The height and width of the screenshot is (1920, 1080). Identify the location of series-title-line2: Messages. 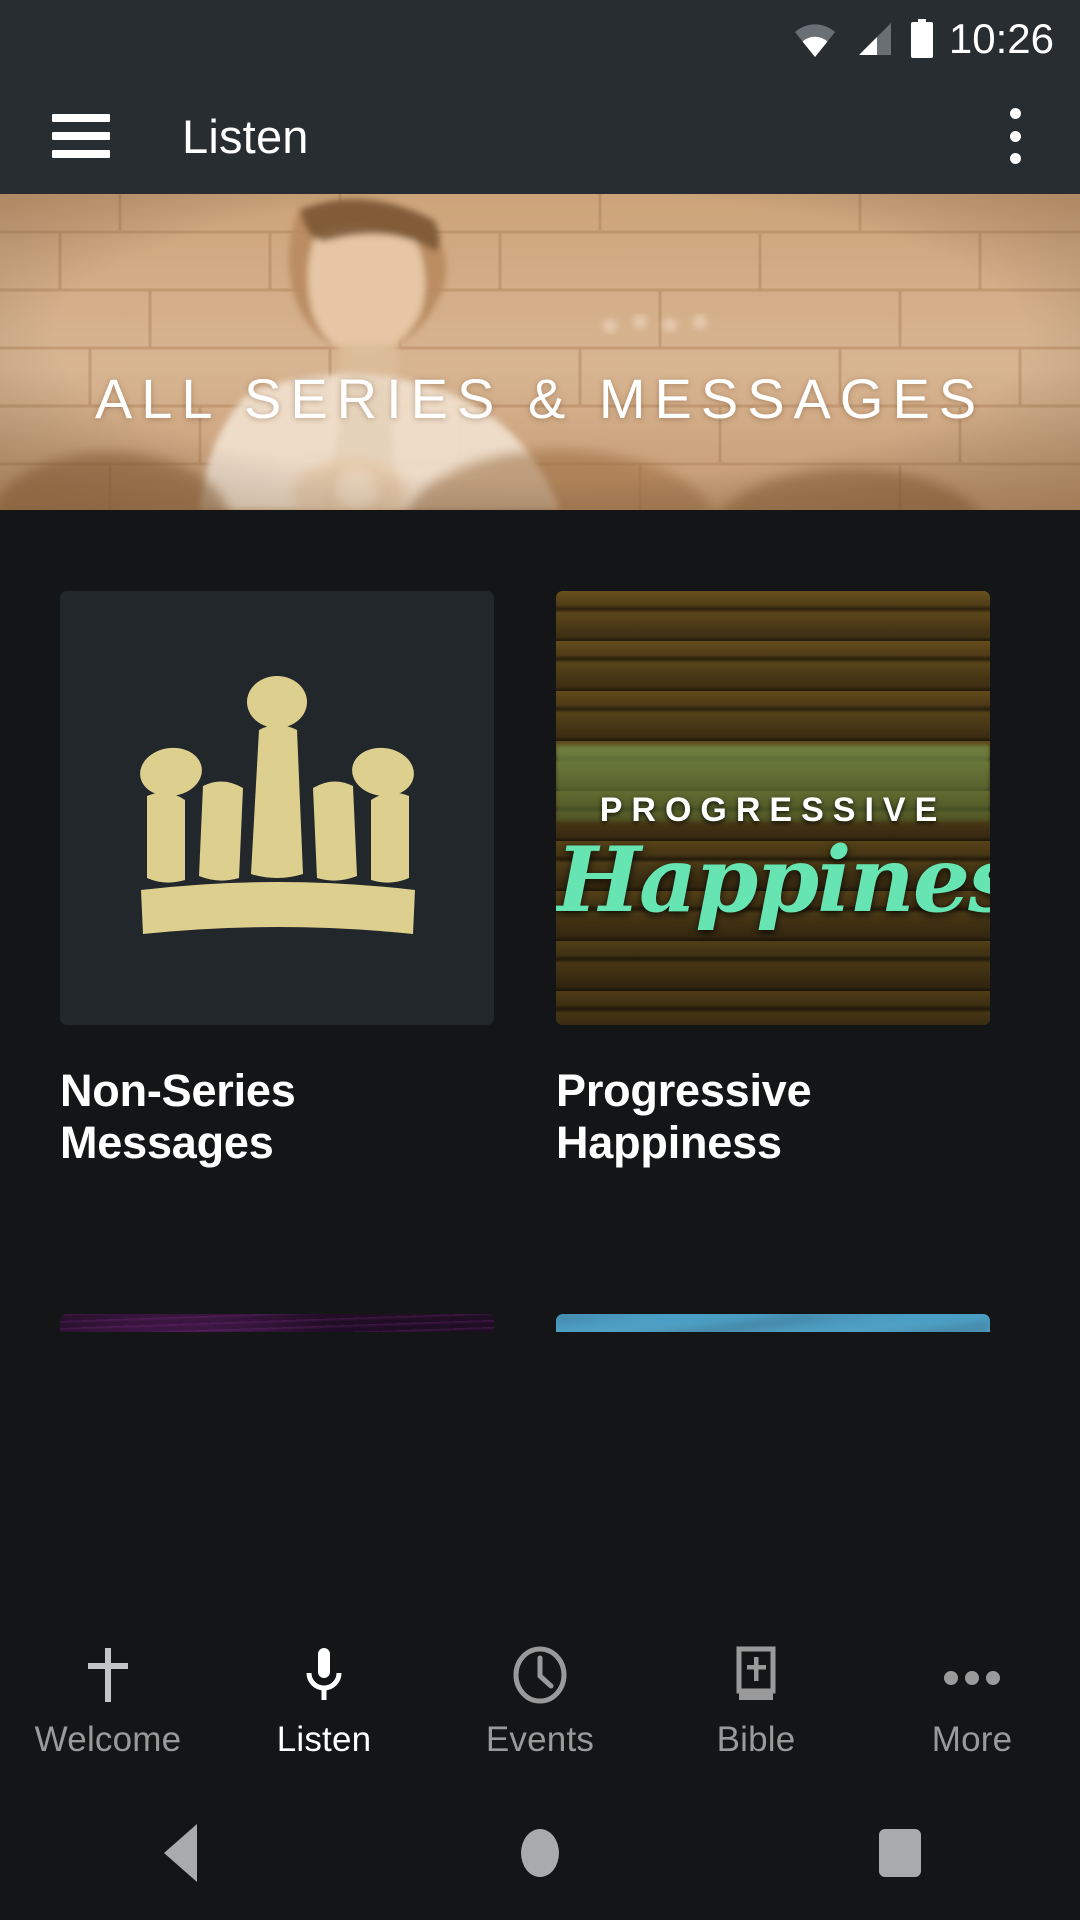
(167, 1143).